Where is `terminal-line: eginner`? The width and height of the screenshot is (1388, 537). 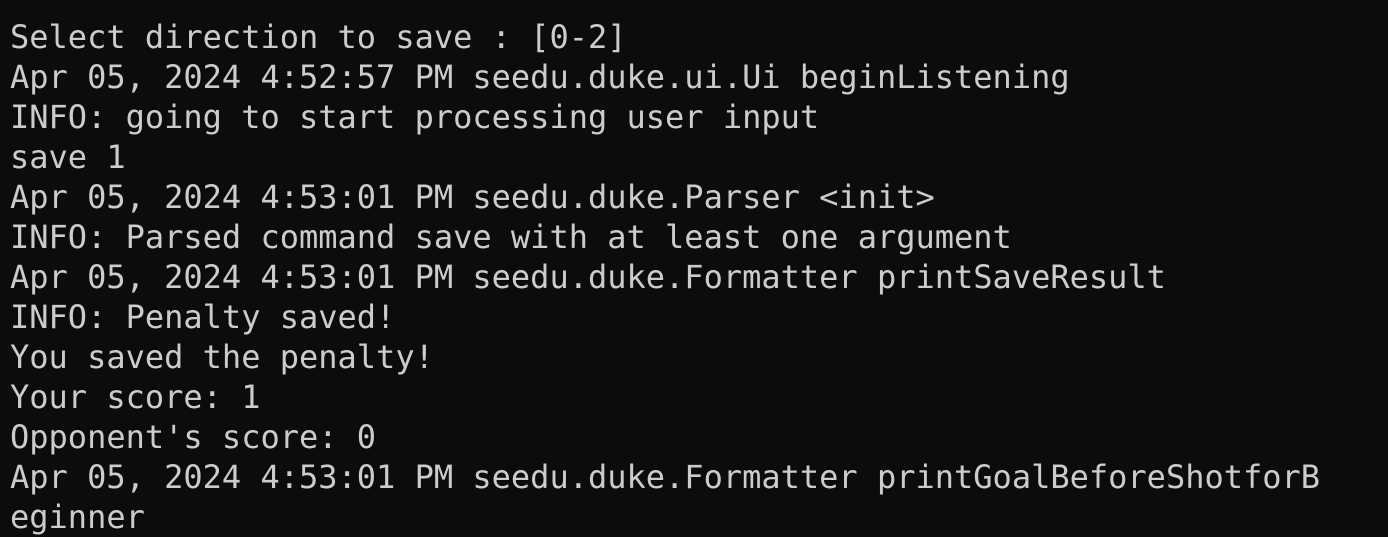 terminal-line: eginner is located at coordinates (77, 517).